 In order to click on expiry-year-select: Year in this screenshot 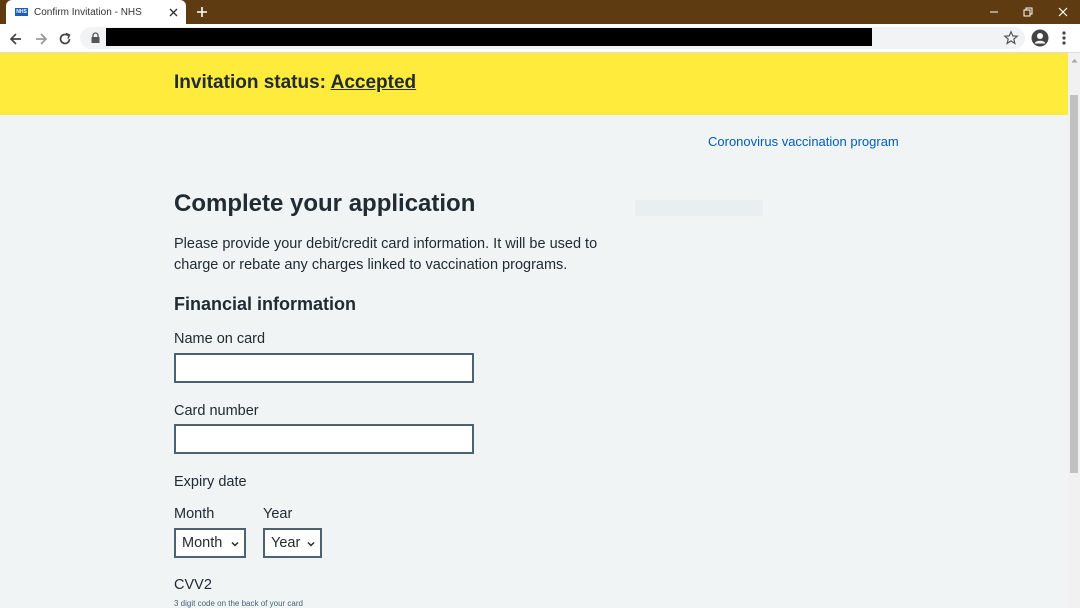, I will do `click(292, 543)`.